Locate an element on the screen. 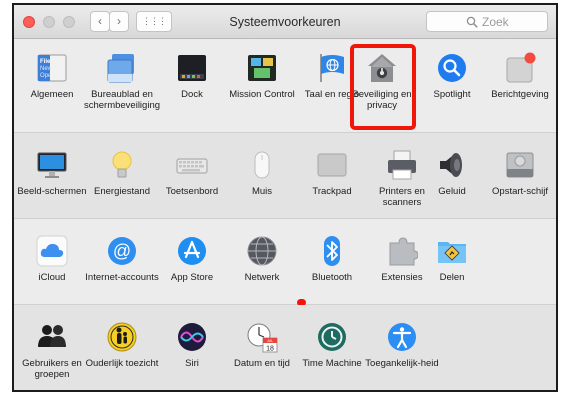 The height and width of the screenshot is (396, 568). accessibility-icon is located at coordinates (402, 337).